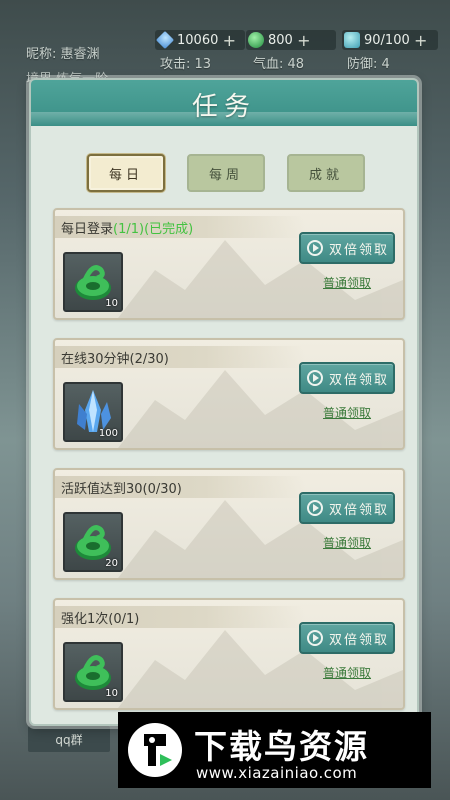 This screenshot has width=450, height=800. Describe the element at coordinates (111, 563) in the screenshot. I see `reward-amount: 20` at that location.